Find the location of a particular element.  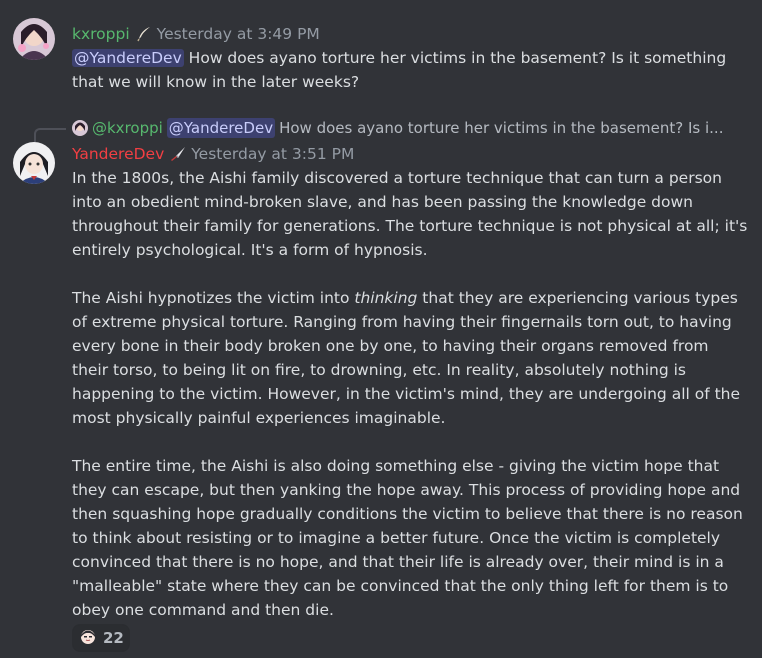

anime-face-emoji-icon is located at coordinates (88, 638).